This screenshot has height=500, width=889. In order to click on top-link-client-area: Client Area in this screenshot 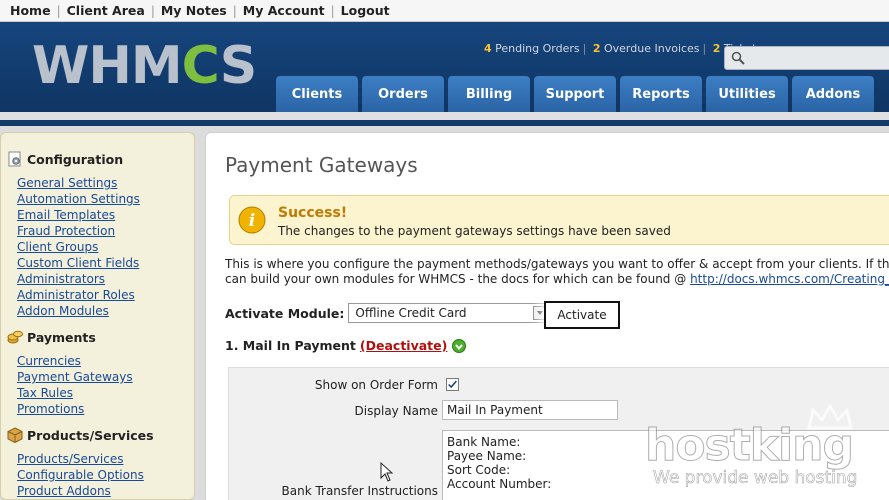, I will do `click(106, 10)`.